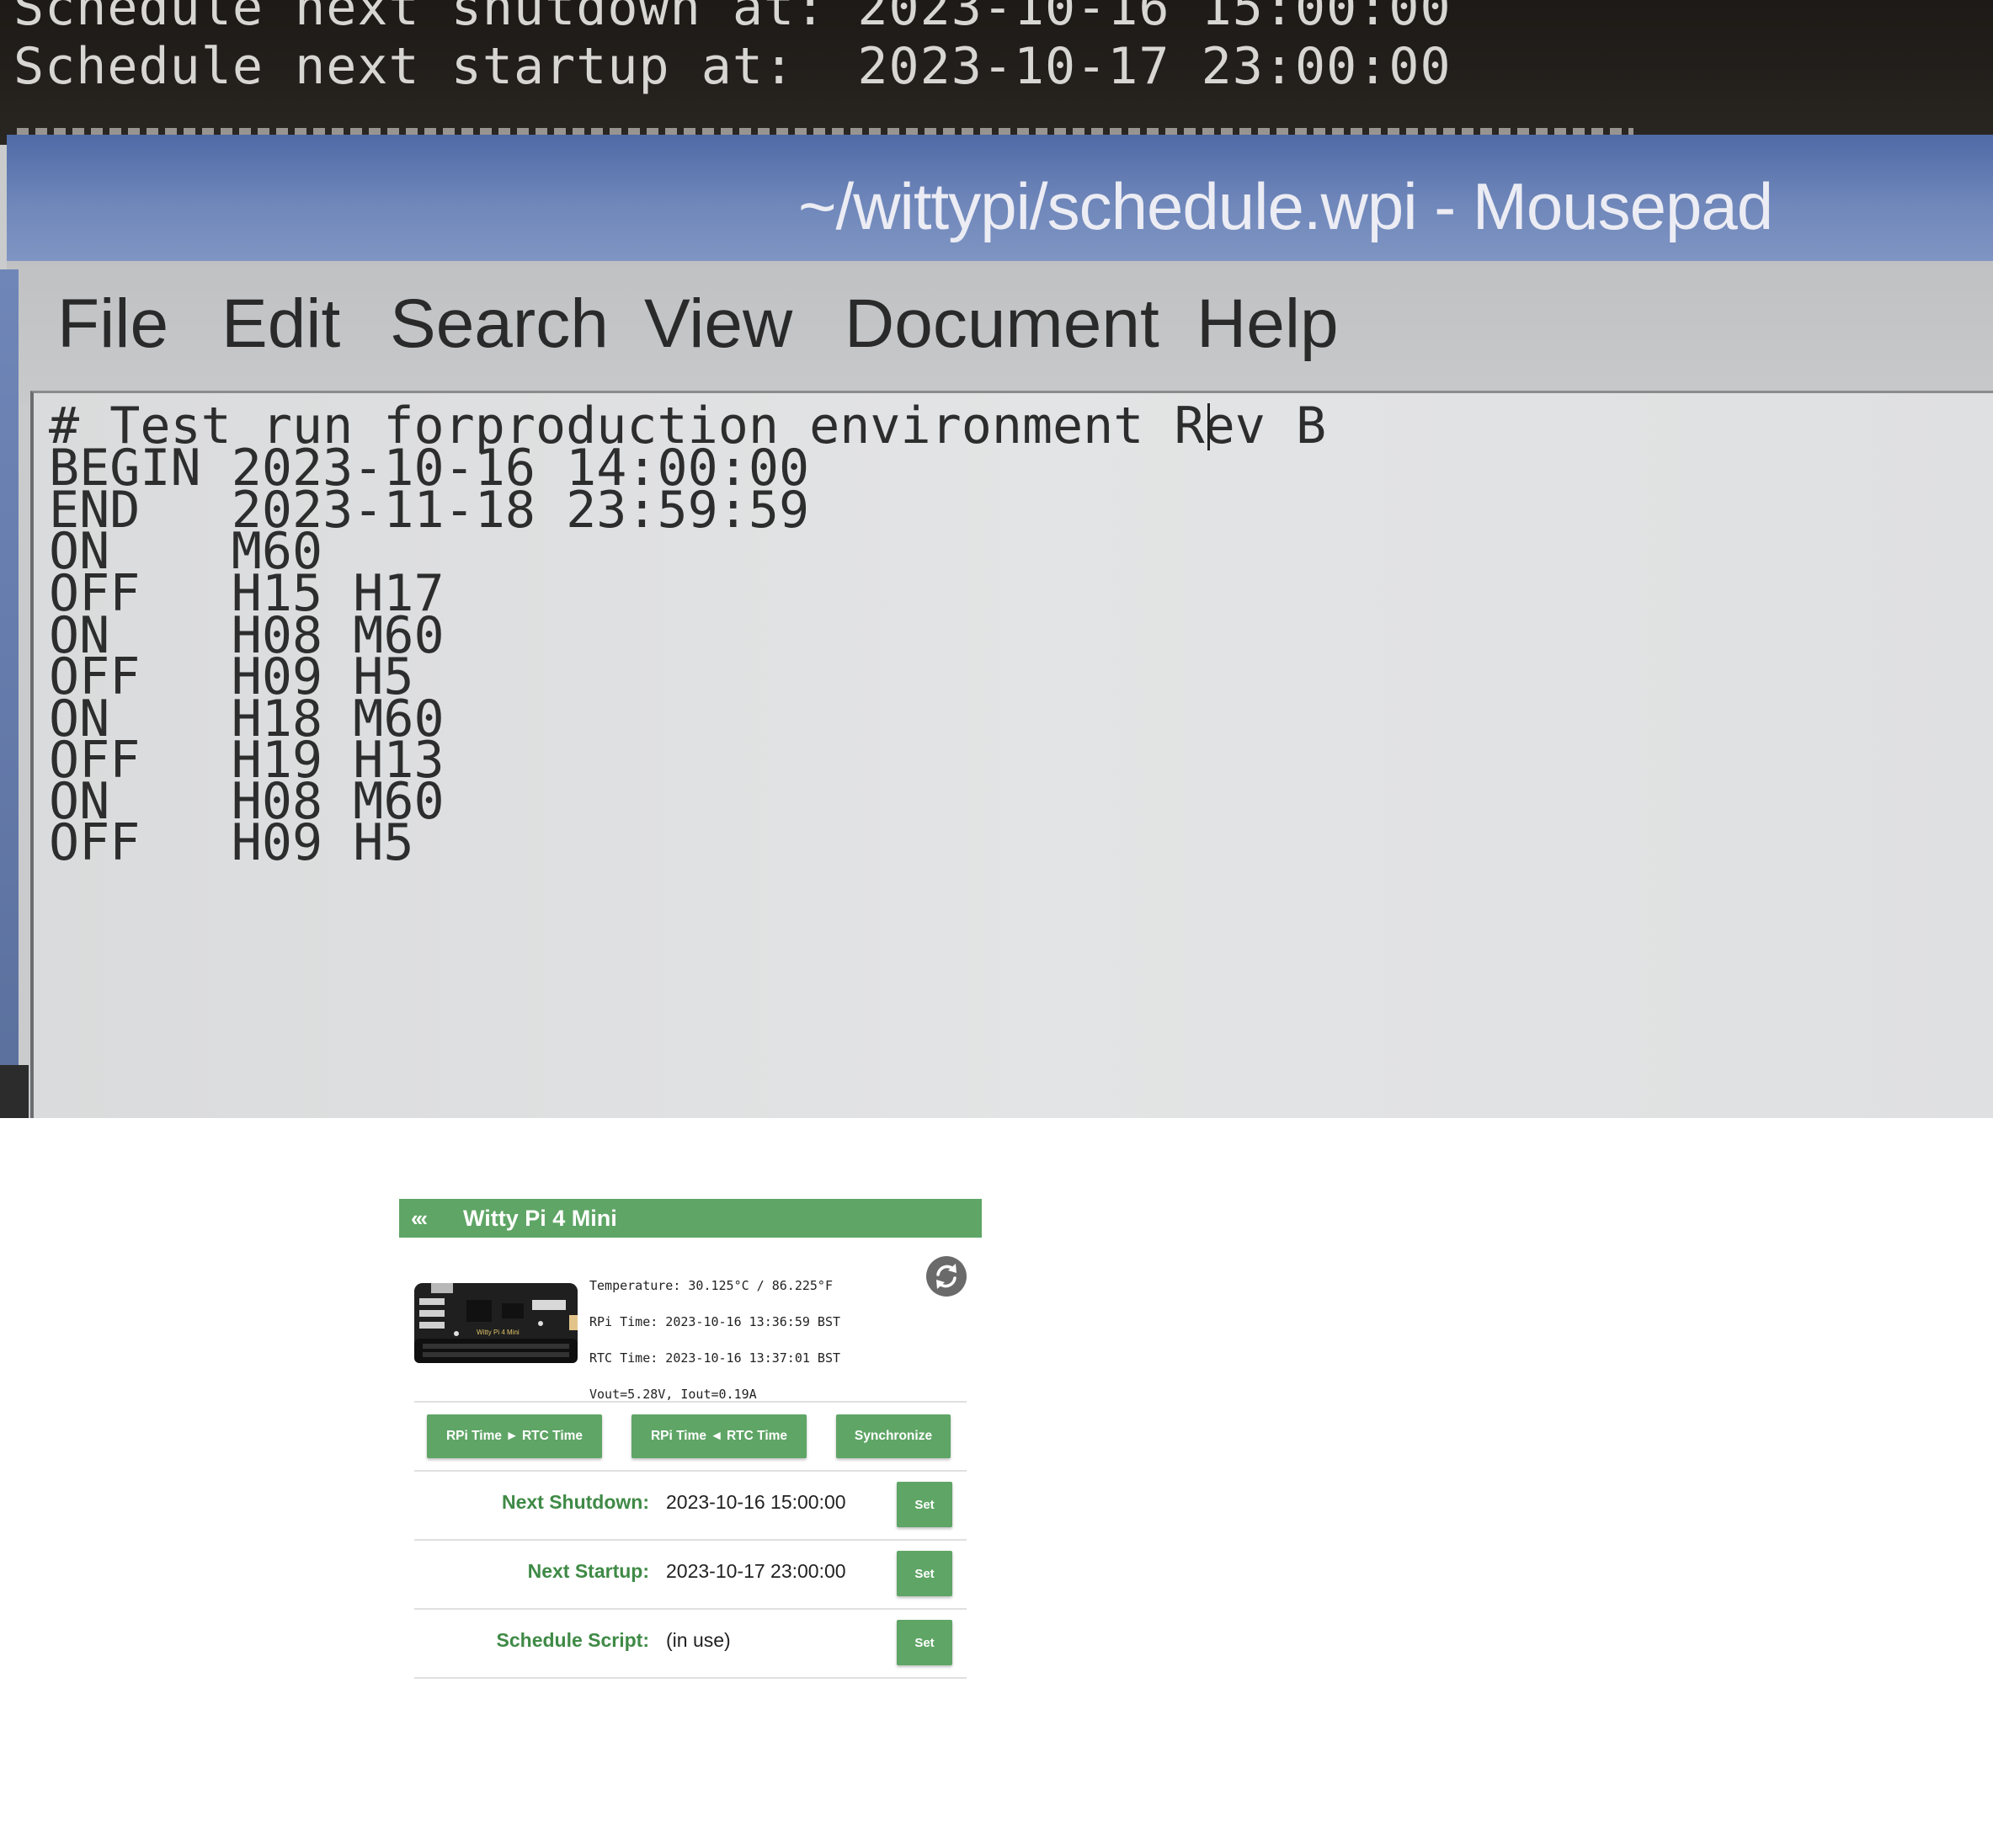 The image size is (1993, 1848). I want to click on rtc-time-readout: RTC Time: 2023-10-16 13:37:01 BST, so click(715, 1358).